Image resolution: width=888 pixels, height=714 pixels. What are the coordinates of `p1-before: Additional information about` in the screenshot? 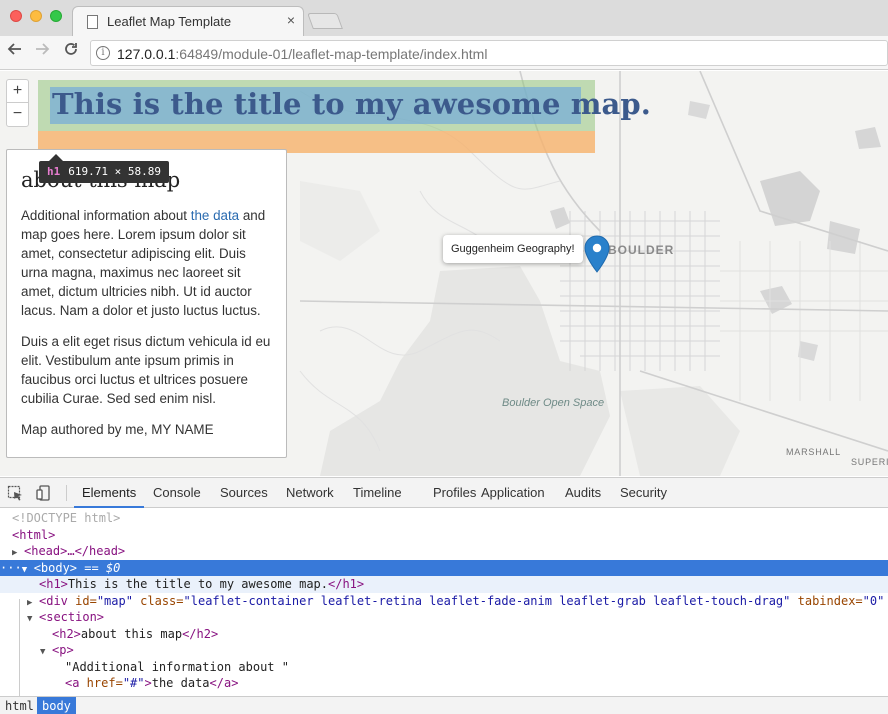 It's located at (106, 215).